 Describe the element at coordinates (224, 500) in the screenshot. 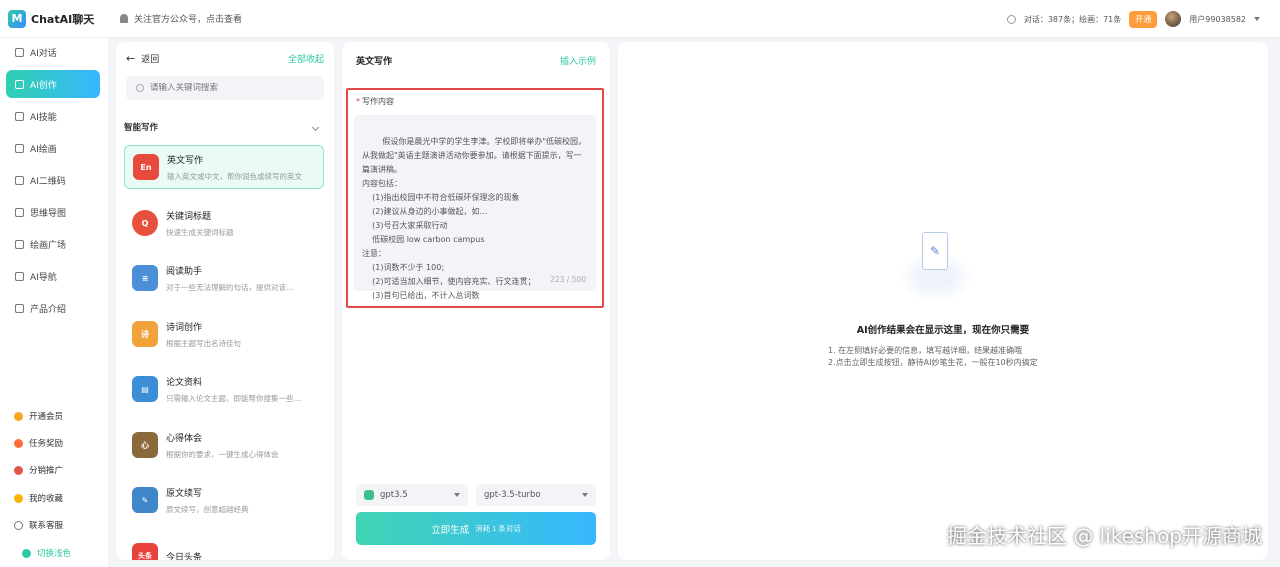

I see `template-card-continue-writing: ✎ 原文续写 原文续写，创意超越经典` at that location.